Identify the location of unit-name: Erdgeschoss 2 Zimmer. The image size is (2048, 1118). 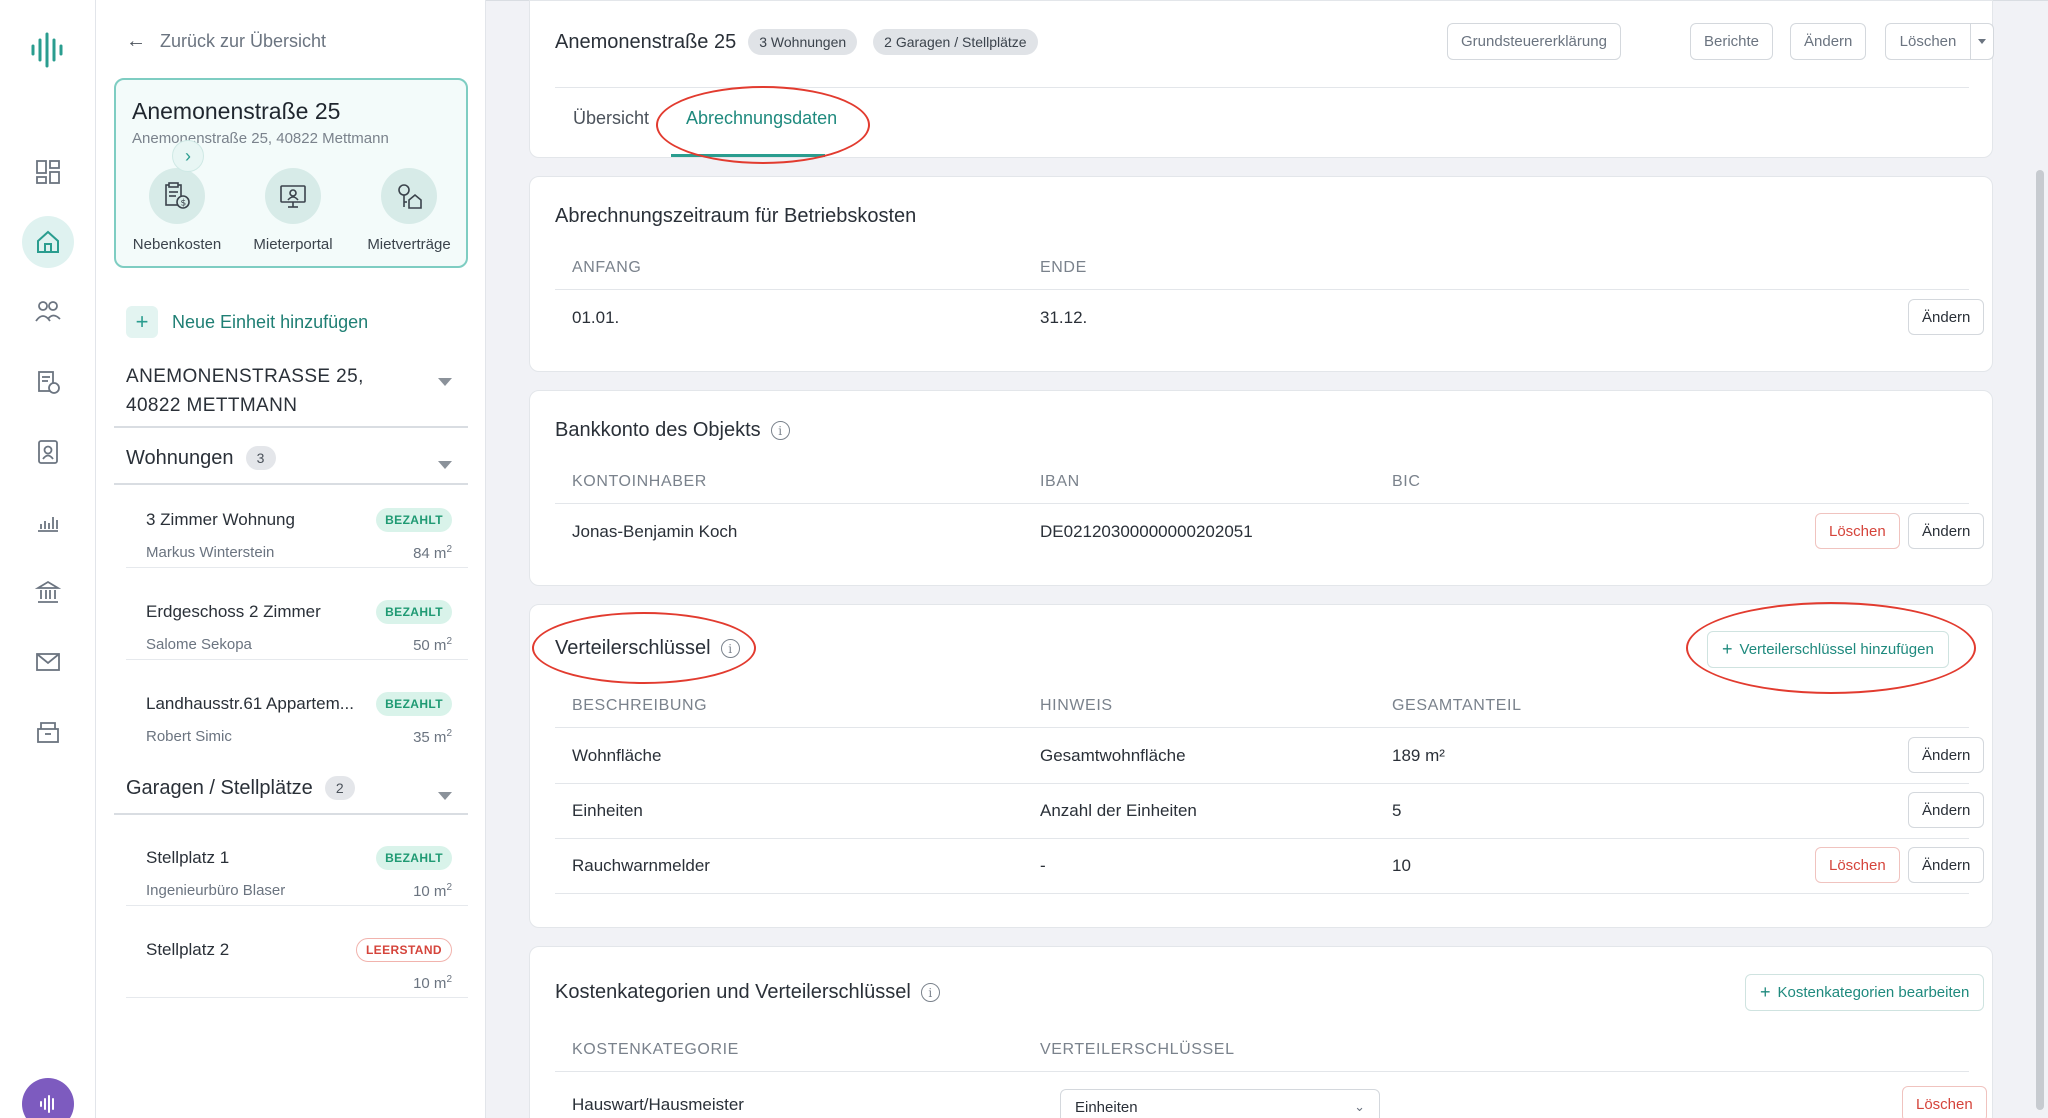
(233, 611).